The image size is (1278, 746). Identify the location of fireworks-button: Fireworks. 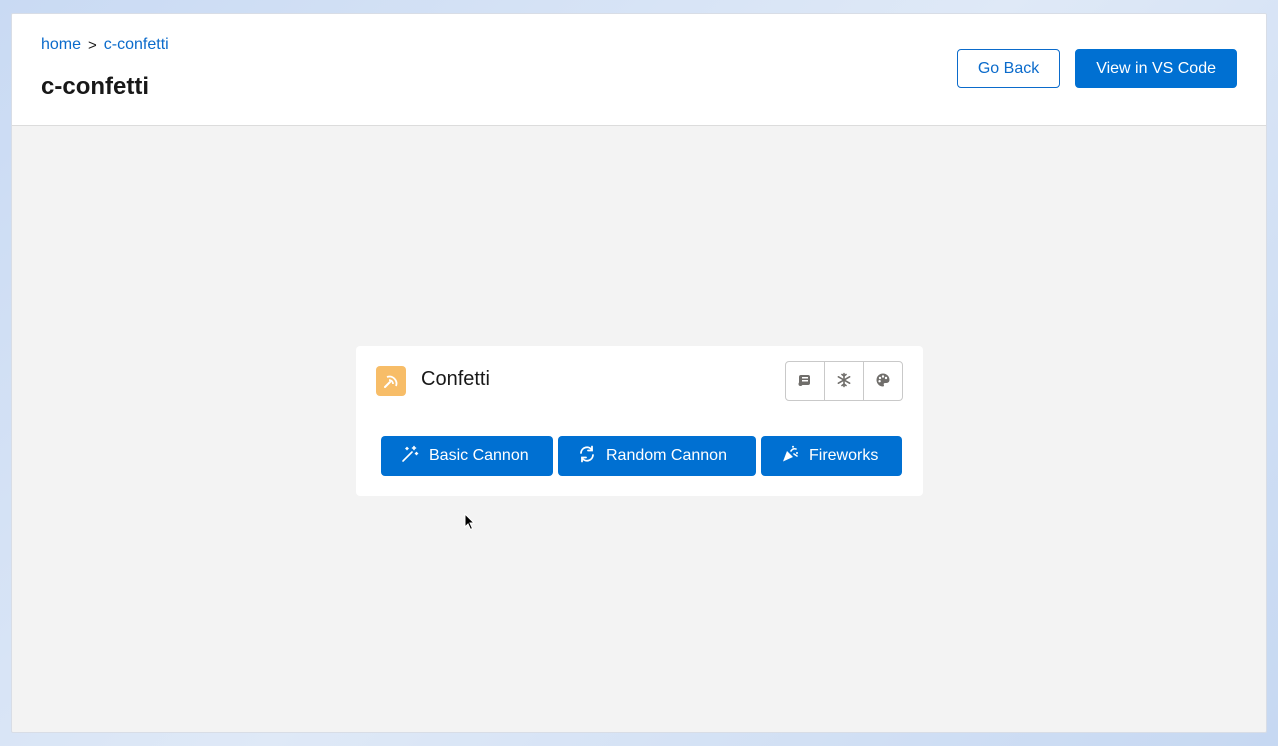
(831, 456).